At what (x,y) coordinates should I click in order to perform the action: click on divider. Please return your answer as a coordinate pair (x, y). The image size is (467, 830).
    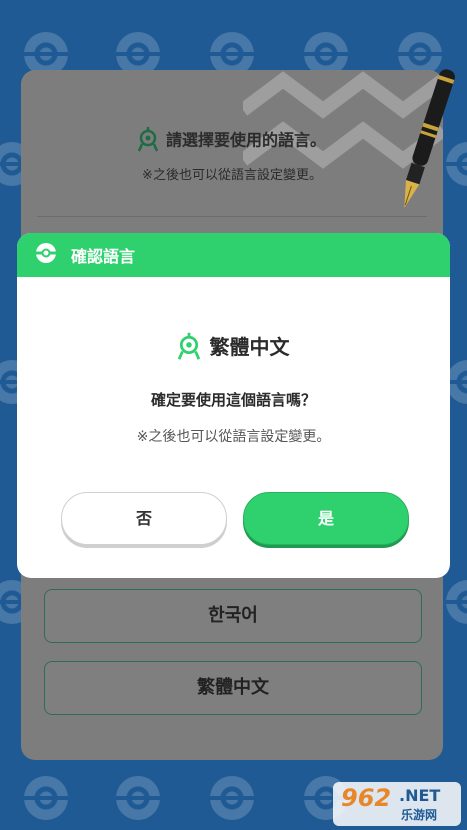
    Looking at the image, I should click on (232, 216).